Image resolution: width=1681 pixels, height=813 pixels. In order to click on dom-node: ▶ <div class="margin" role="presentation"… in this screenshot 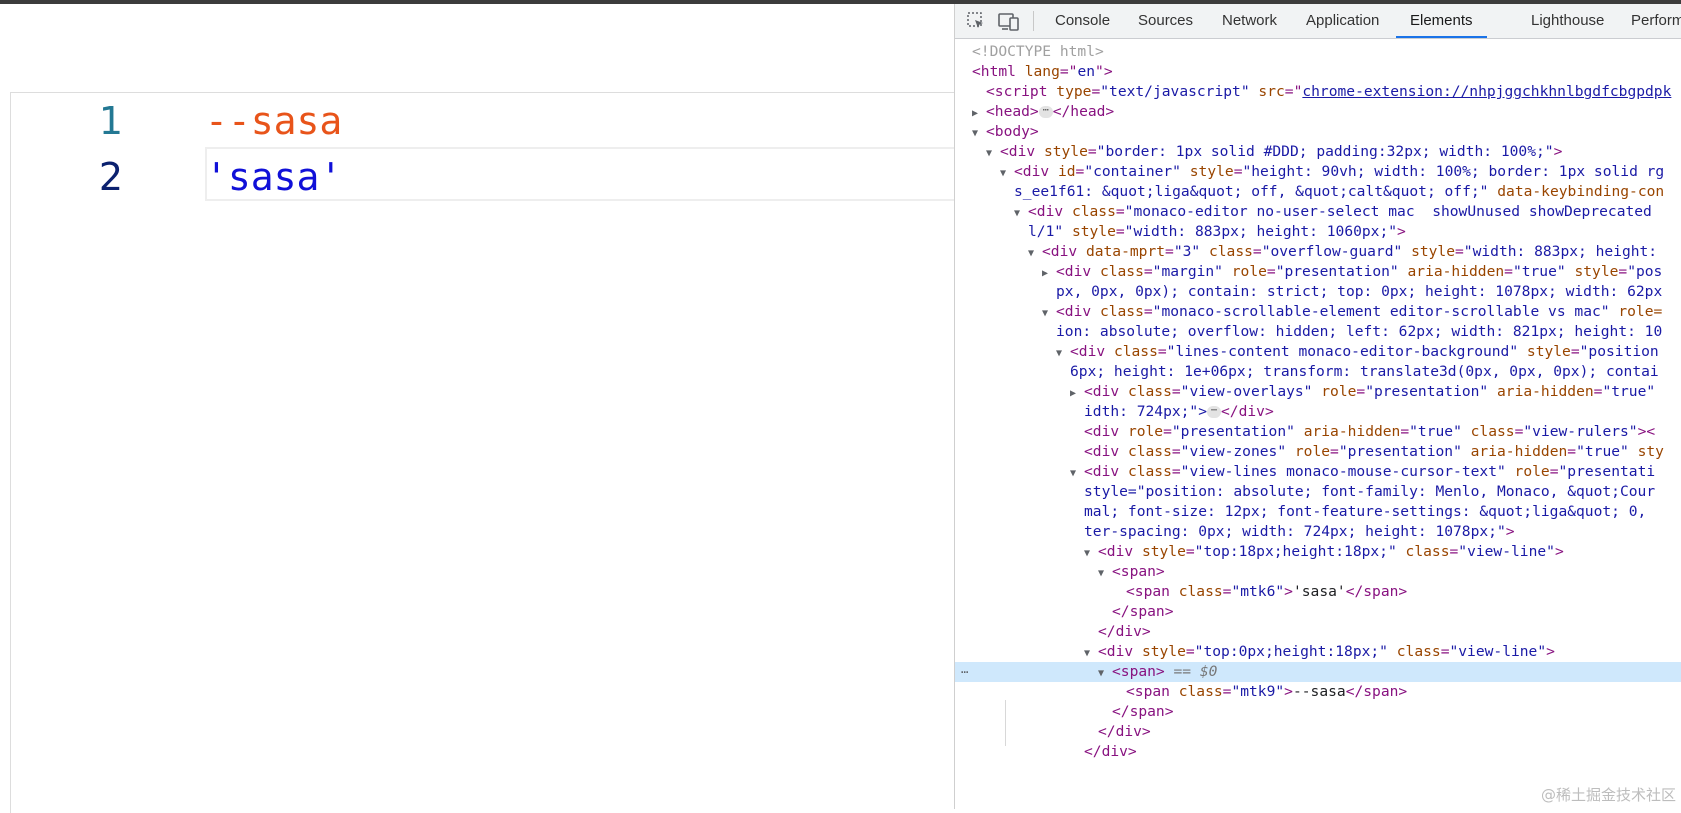, I will do `click(1318, 272)`.